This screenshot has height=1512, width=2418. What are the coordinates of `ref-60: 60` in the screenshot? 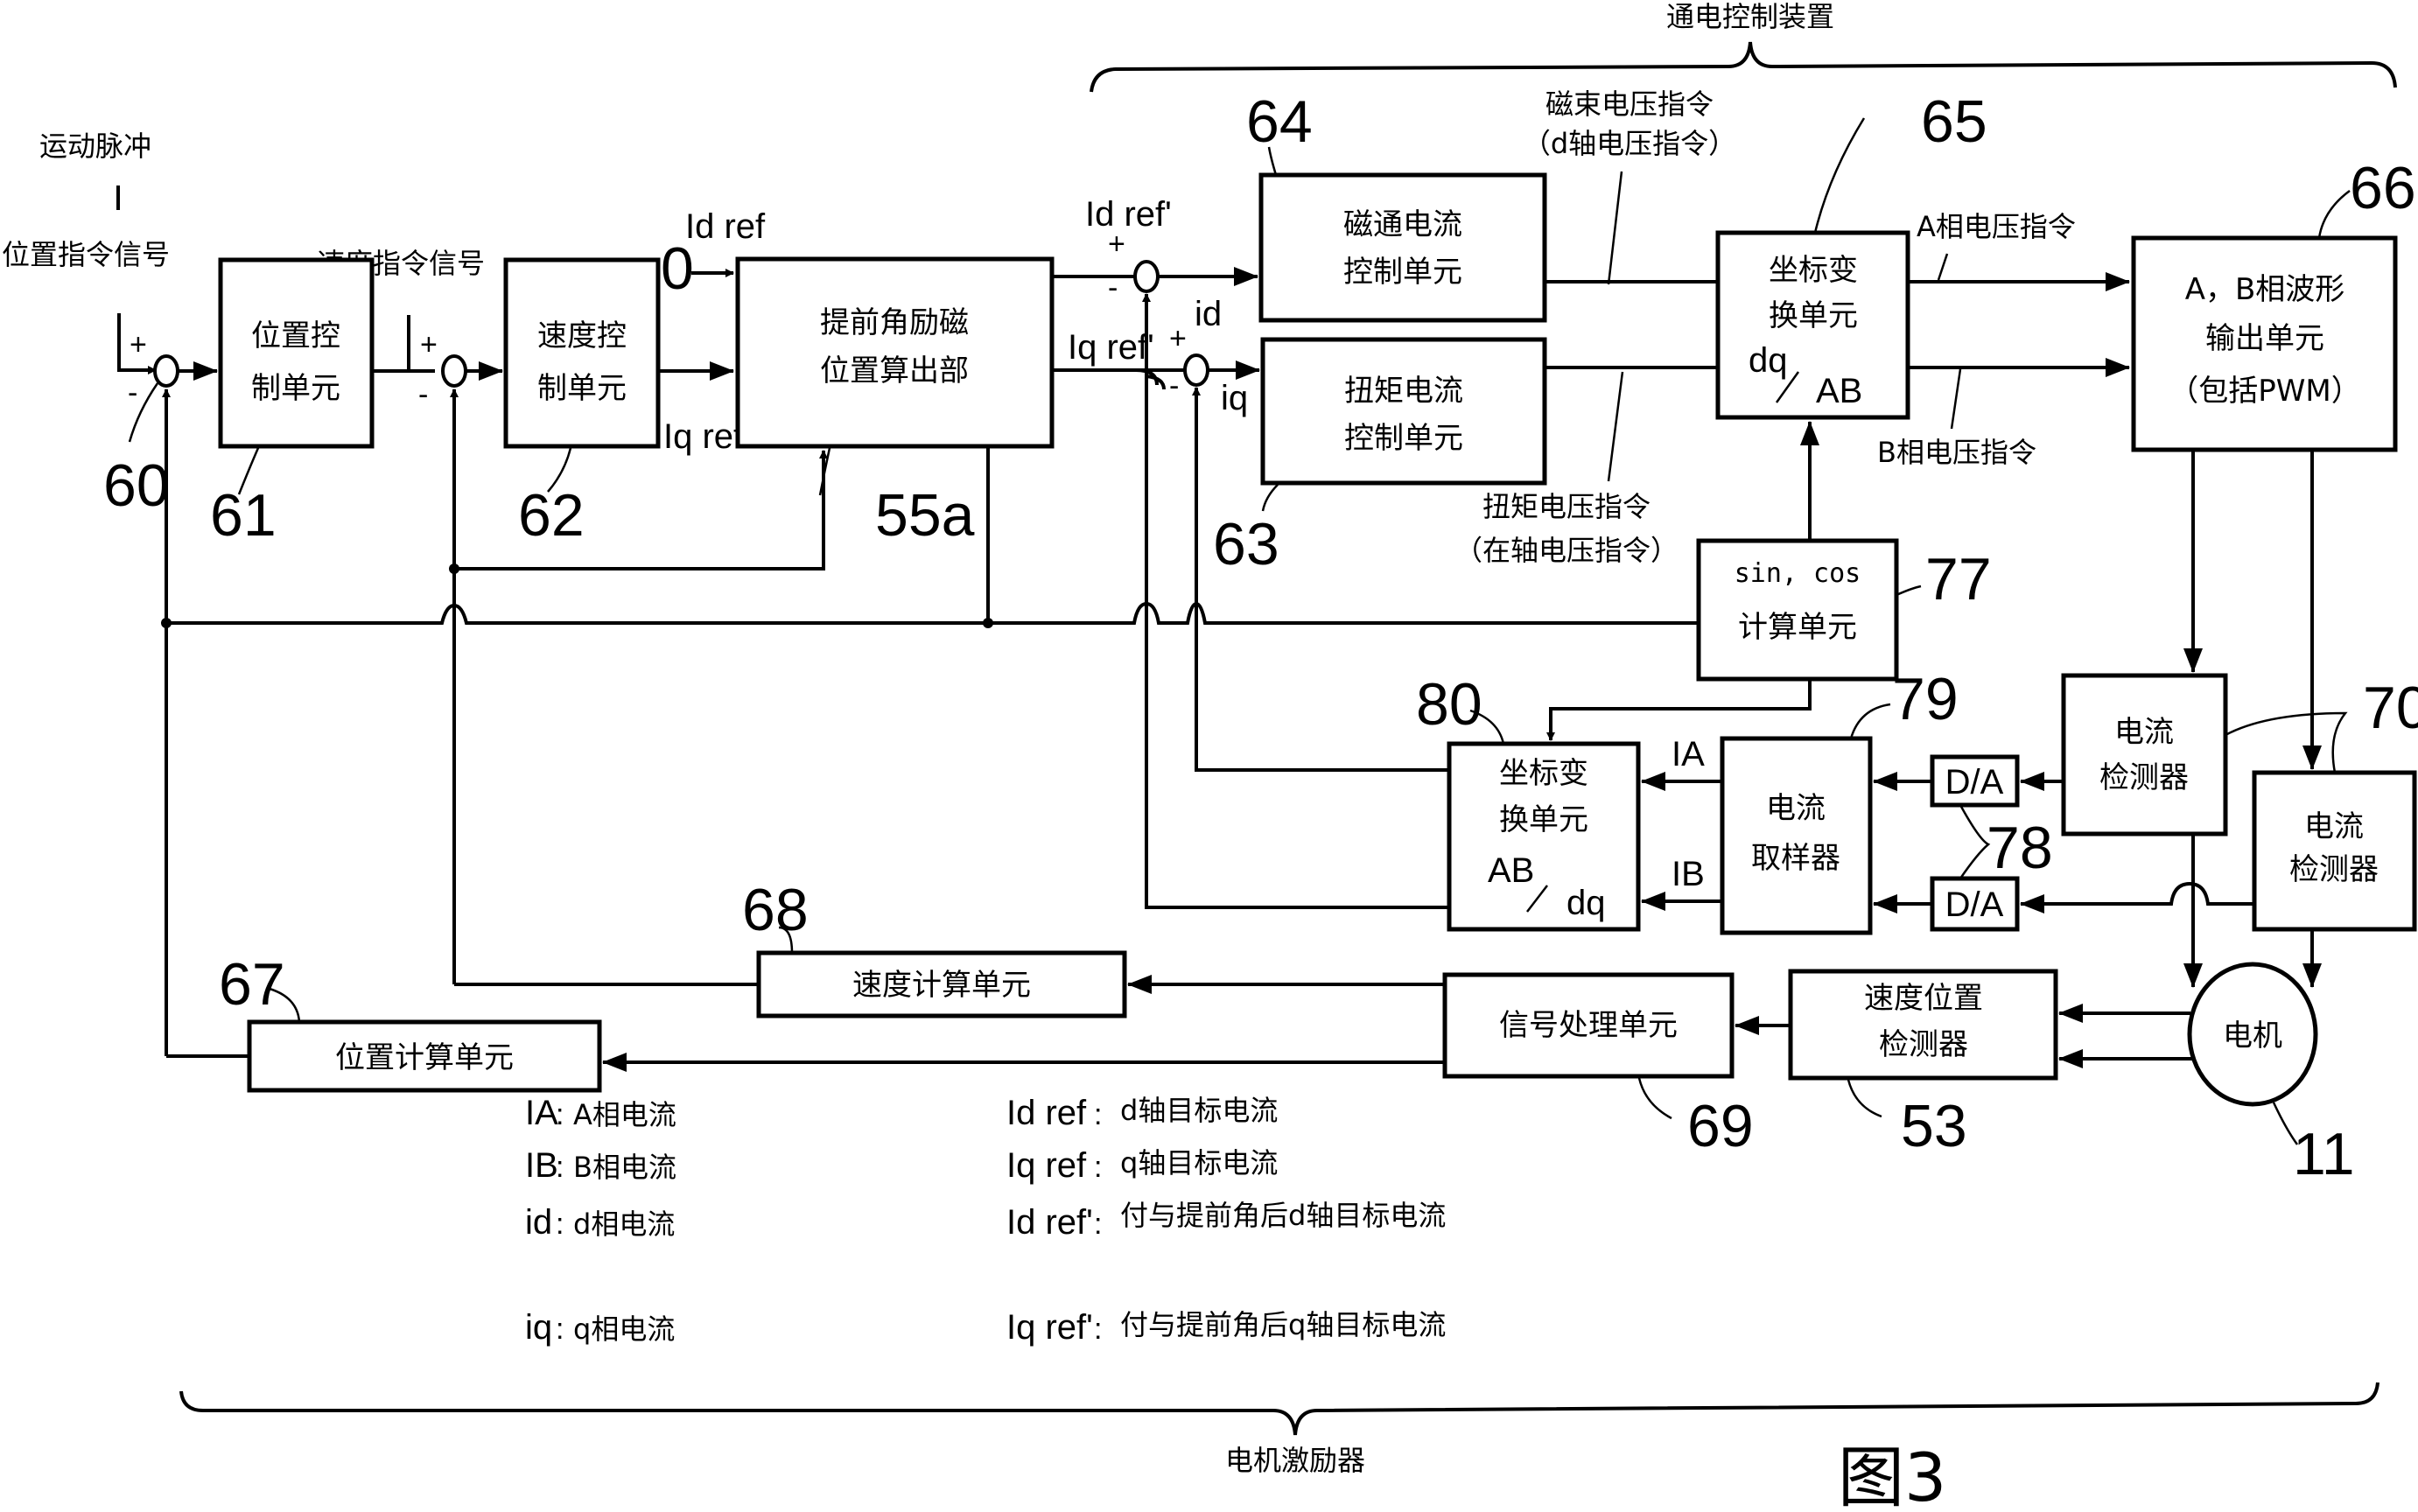 It's located at (136, 485).